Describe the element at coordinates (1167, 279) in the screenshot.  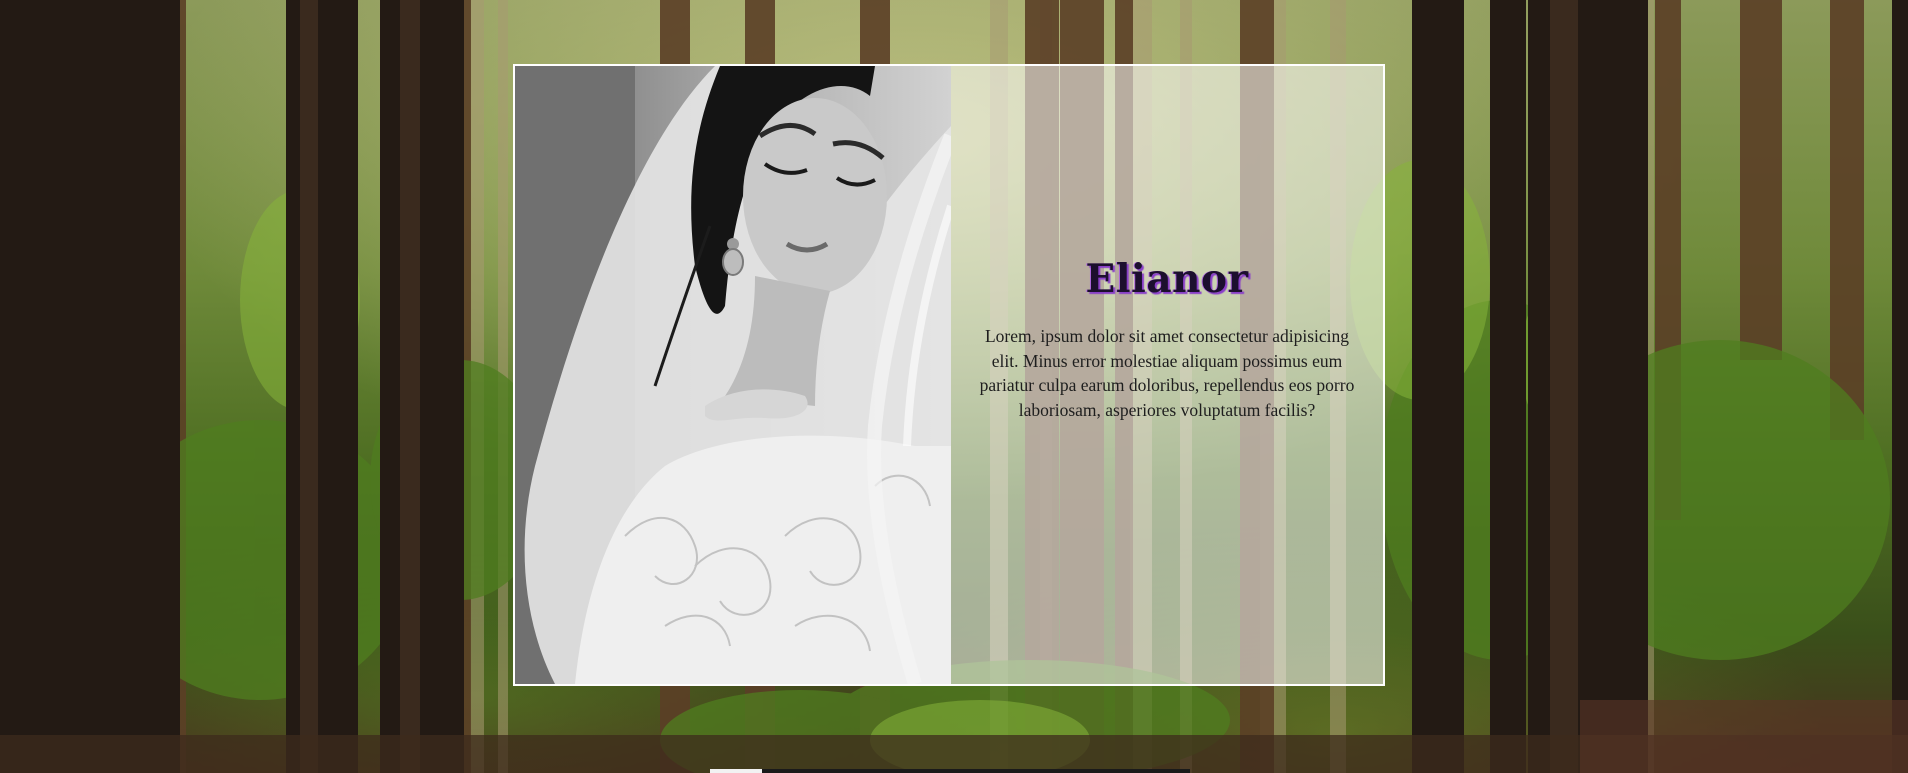
I see `profile-name: Elianor` at that location.